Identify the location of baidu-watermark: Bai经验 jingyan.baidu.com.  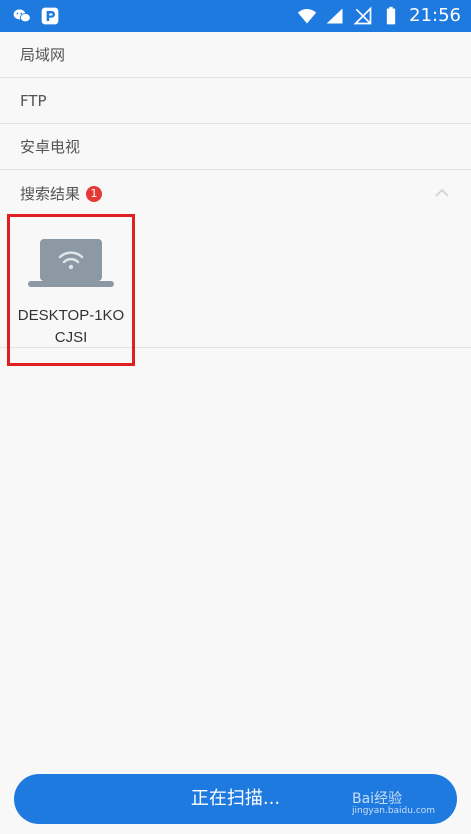
(393, 802).